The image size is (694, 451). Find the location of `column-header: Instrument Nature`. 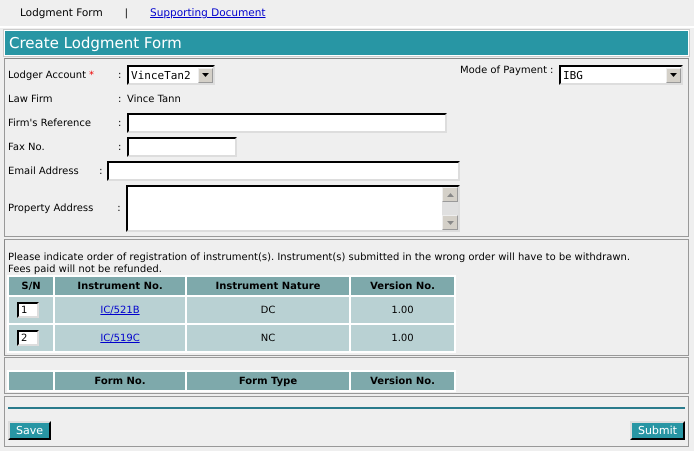

column-header: Instrument Nature is located at coordinates (268, 286).